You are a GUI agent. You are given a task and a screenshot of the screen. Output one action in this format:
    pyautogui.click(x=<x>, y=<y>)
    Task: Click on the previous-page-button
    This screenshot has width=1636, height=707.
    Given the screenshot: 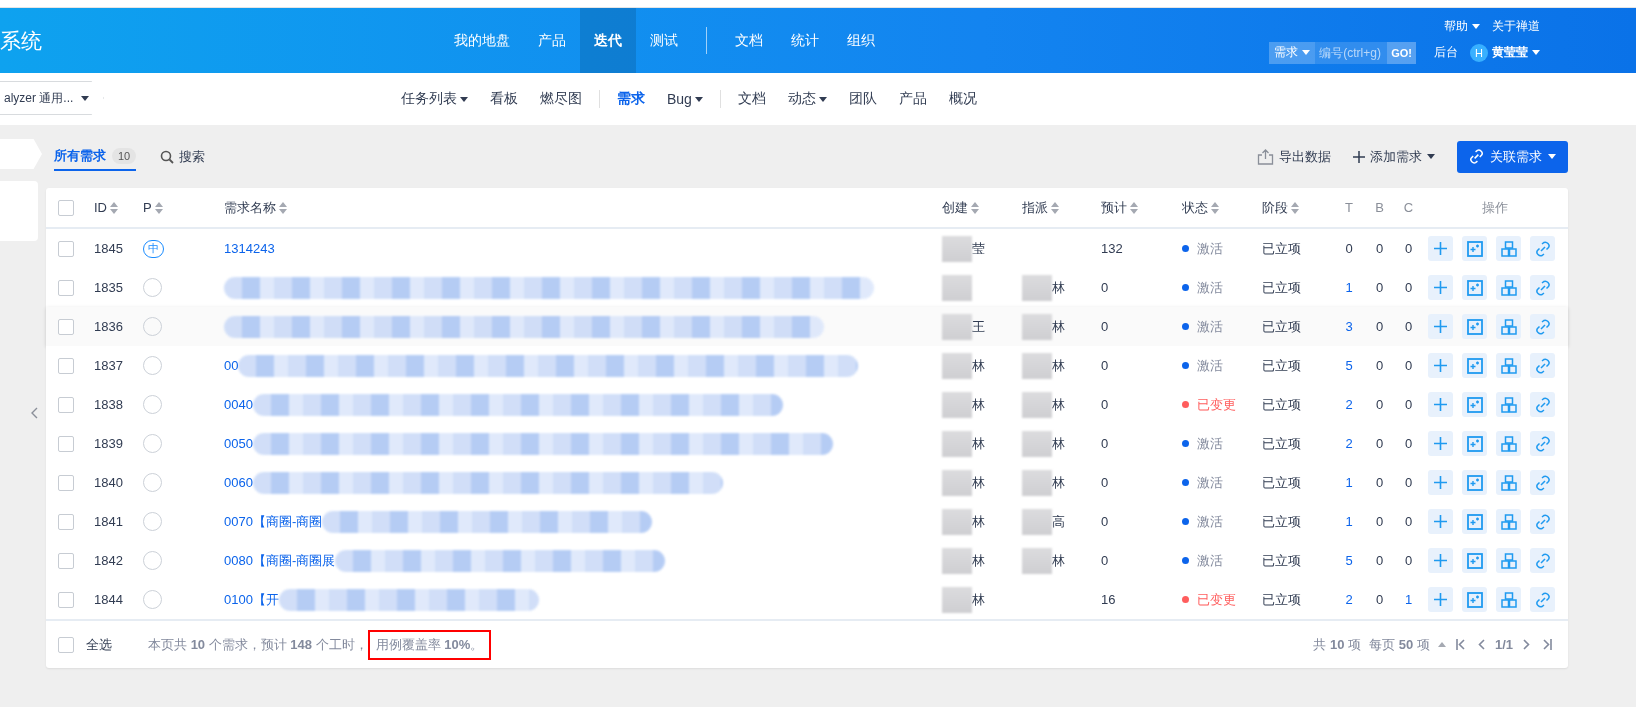 What is the action you would take?
    pyautogui.click(x=1481, y=644)
    